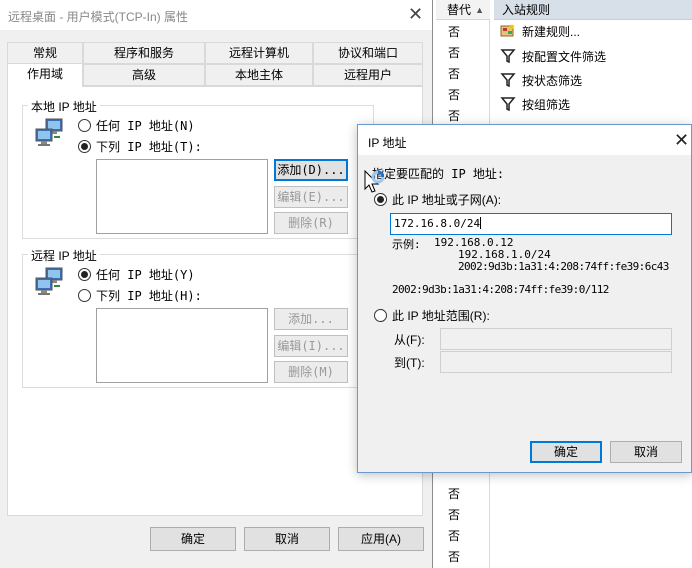 The width and height of the screenshot is (692, 568). What do you see at coordinates (380, 315) in the screenshot?
I see `range-radio` at bounding box center [380, 315].